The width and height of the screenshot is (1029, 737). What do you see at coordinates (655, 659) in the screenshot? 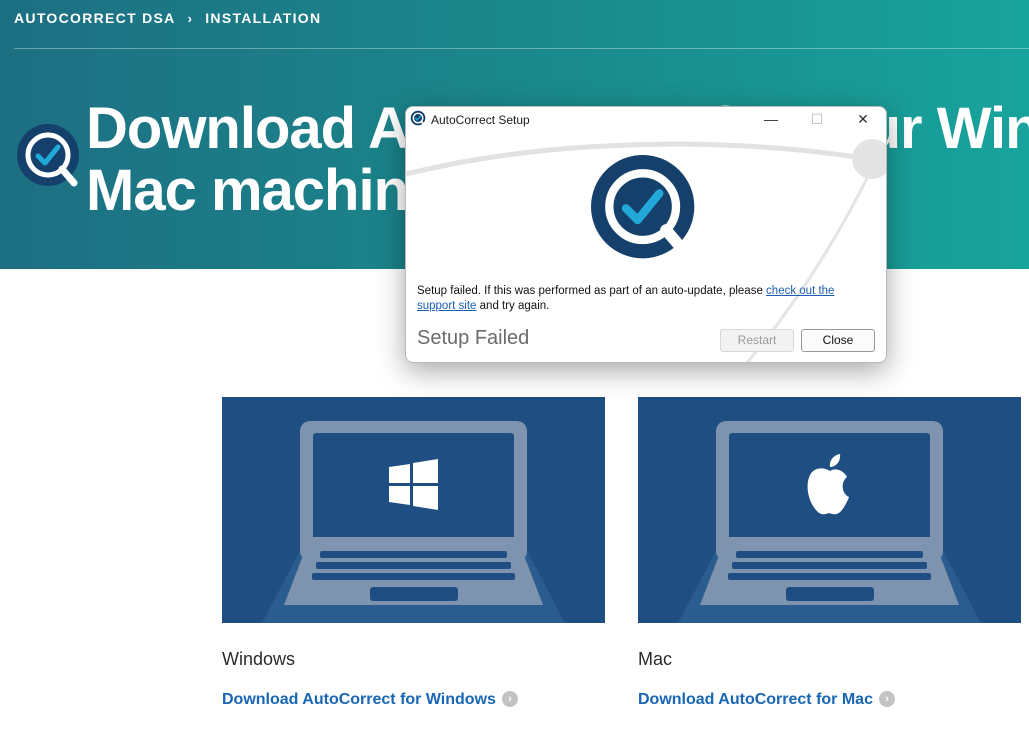
I see `mac-card-title: Mac` at bounding box center [655, 659].